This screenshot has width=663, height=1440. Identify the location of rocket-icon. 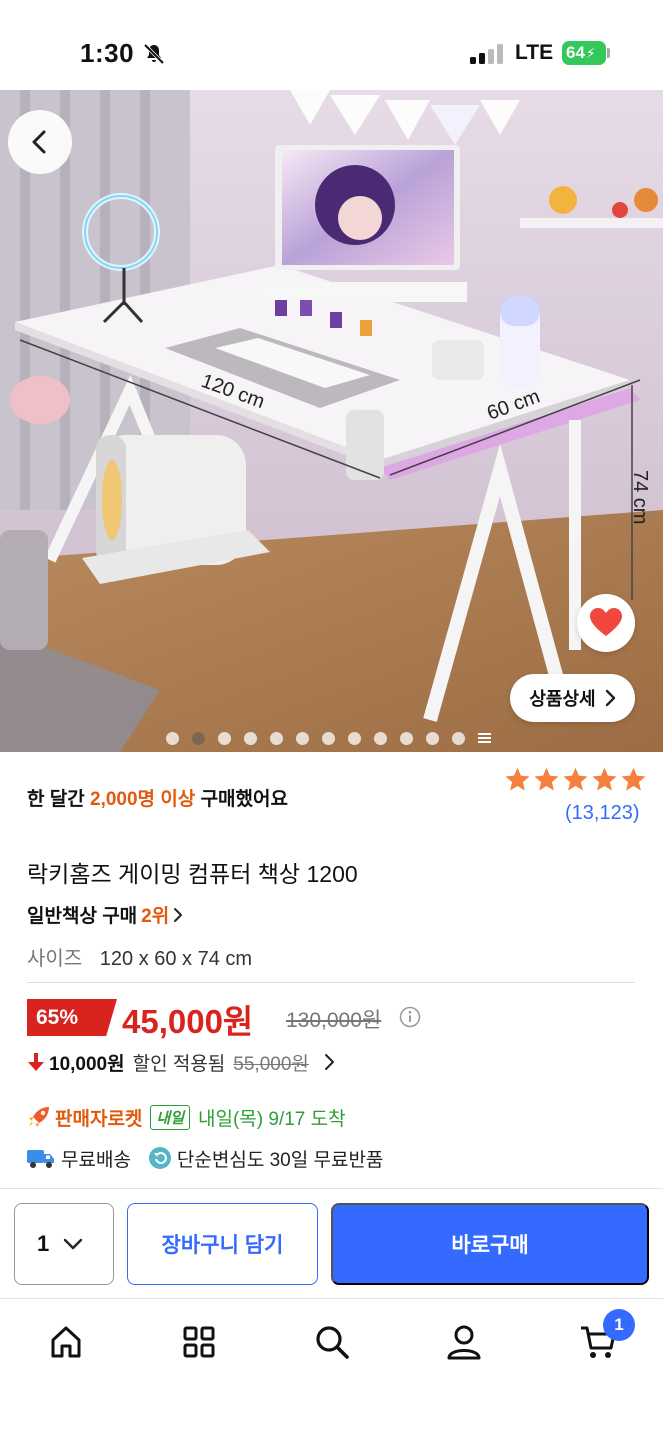
(39, 1117).